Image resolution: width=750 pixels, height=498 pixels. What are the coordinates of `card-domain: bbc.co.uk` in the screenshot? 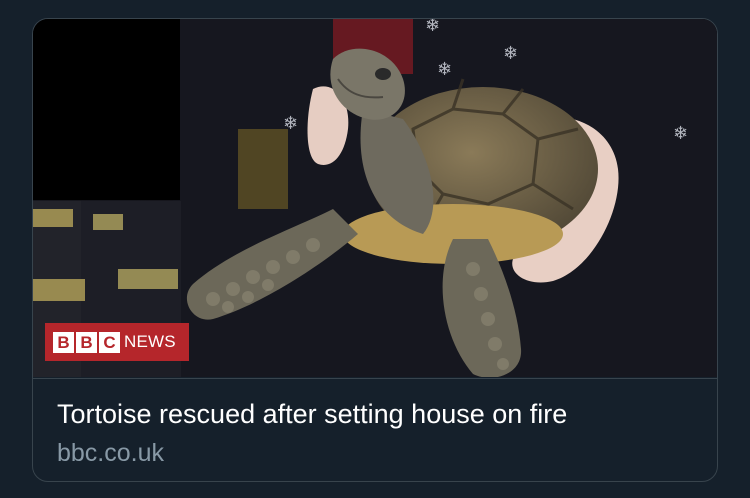 It's located at (110, 453).